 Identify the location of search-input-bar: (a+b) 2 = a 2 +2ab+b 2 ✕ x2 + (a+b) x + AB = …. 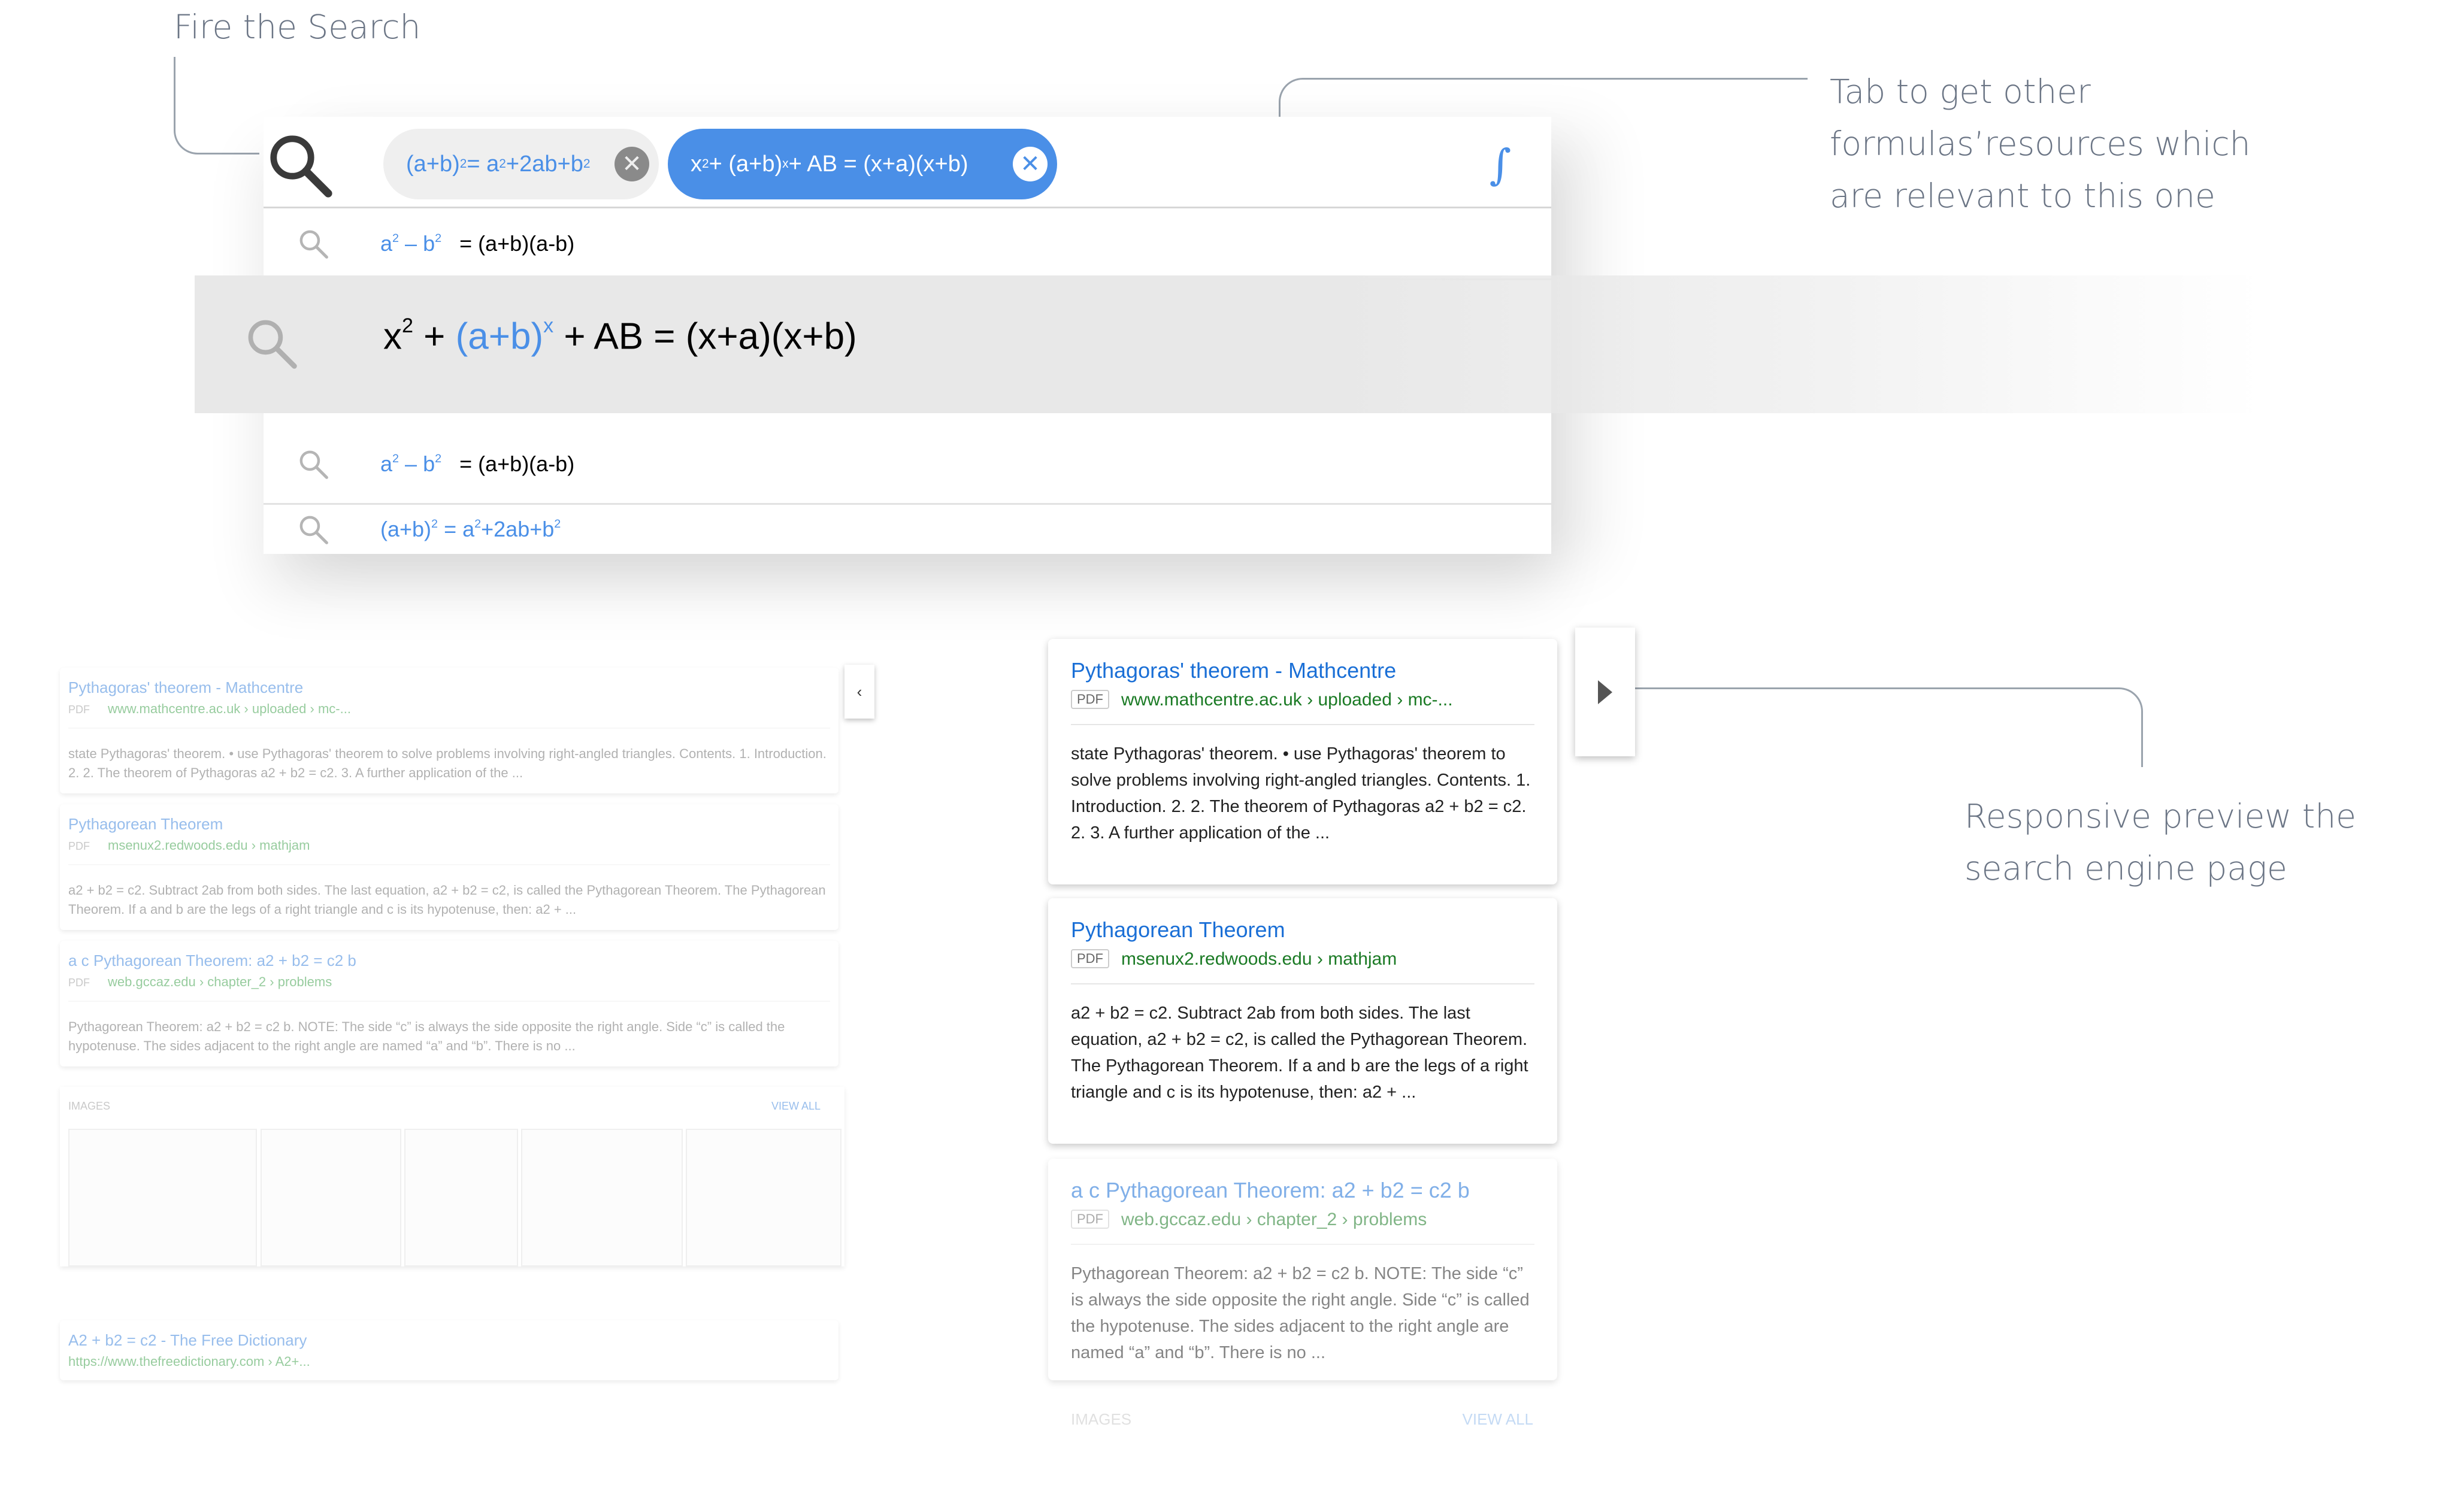
(907, 162).